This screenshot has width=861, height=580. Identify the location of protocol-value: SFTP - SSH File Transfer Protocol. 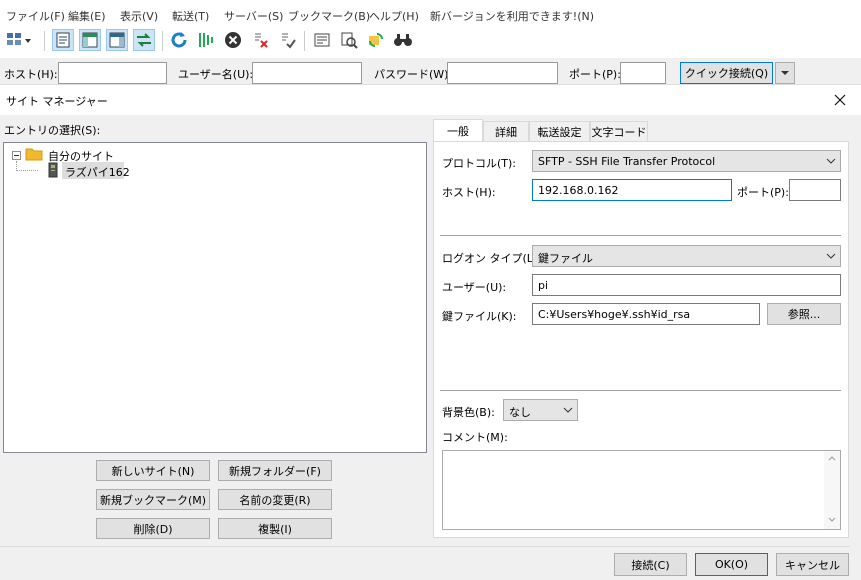
(627, 161).